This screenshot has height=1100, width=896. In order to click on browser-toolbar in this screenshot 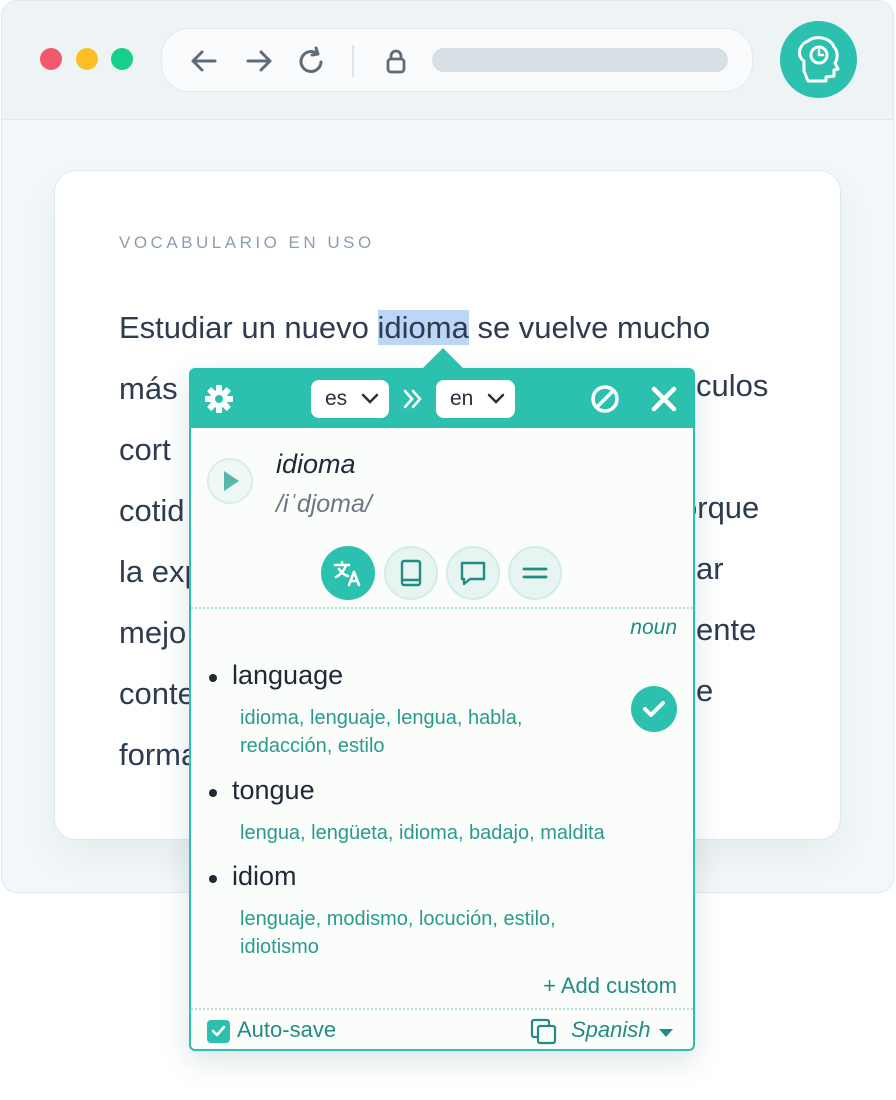, I will do `click(447, 60)`.